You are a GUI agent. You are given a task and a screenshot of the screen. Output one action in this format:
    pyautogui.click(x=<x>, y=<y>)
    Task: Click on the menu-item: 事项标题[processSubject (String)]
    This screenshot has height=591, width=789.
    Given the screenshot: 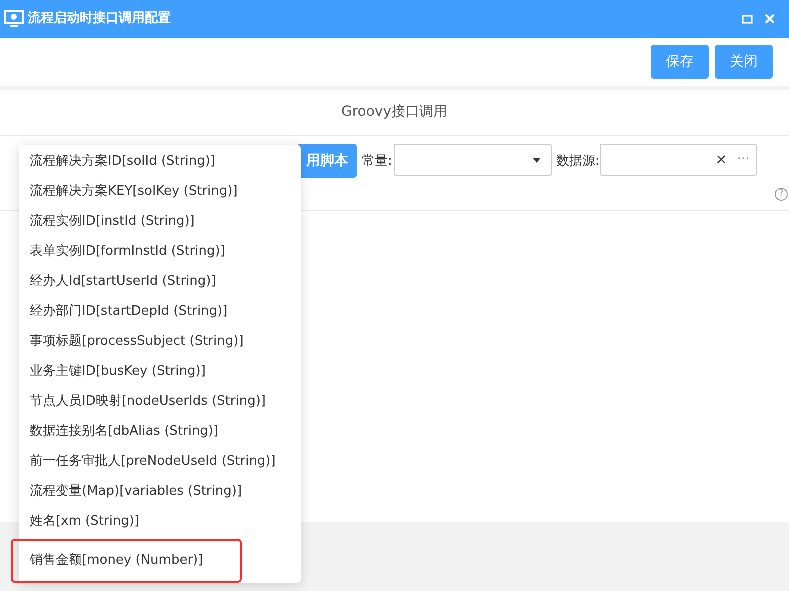 What is the action you would take?
    pyautogui.click(x=160, y=342)
    